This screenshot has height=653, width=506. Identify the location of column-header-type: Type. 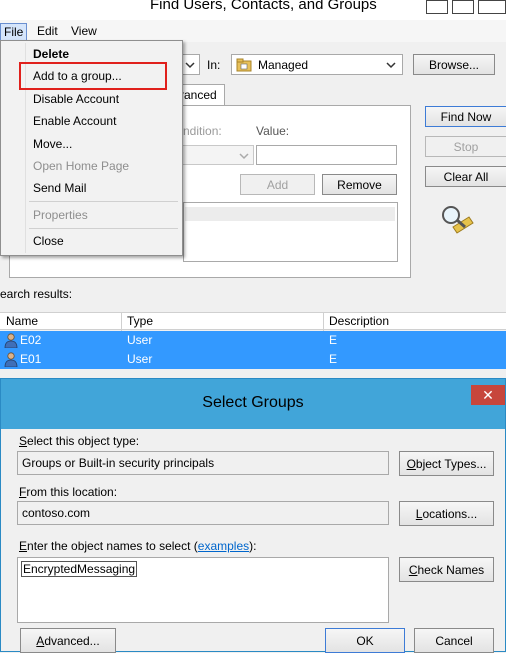
(140, 321).